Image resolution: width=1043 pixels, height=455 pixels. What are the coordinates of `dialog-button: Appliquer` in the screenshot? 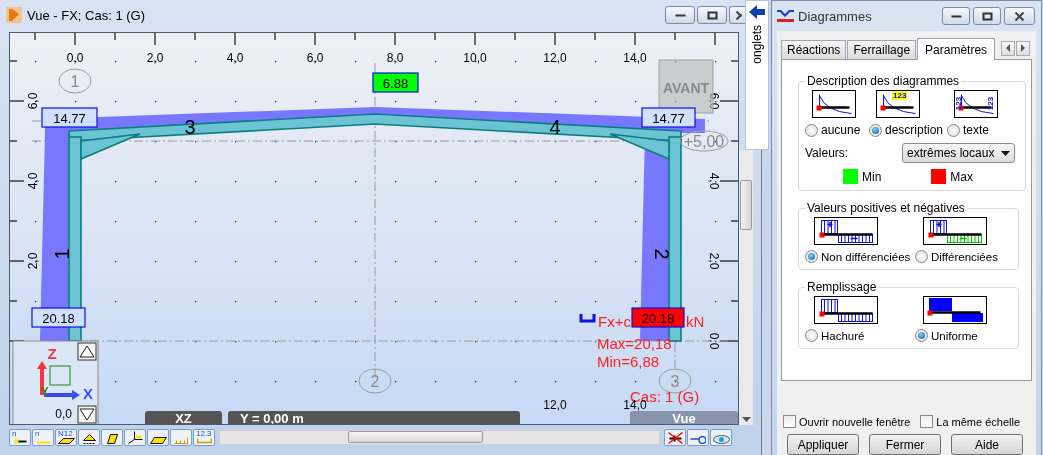 It's located at (823, 444).